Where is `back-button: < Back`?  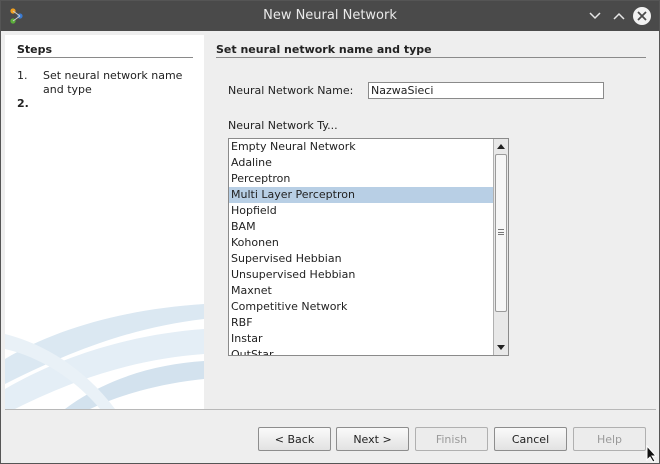 back-button: < Back is located at coordinates (294, 439).